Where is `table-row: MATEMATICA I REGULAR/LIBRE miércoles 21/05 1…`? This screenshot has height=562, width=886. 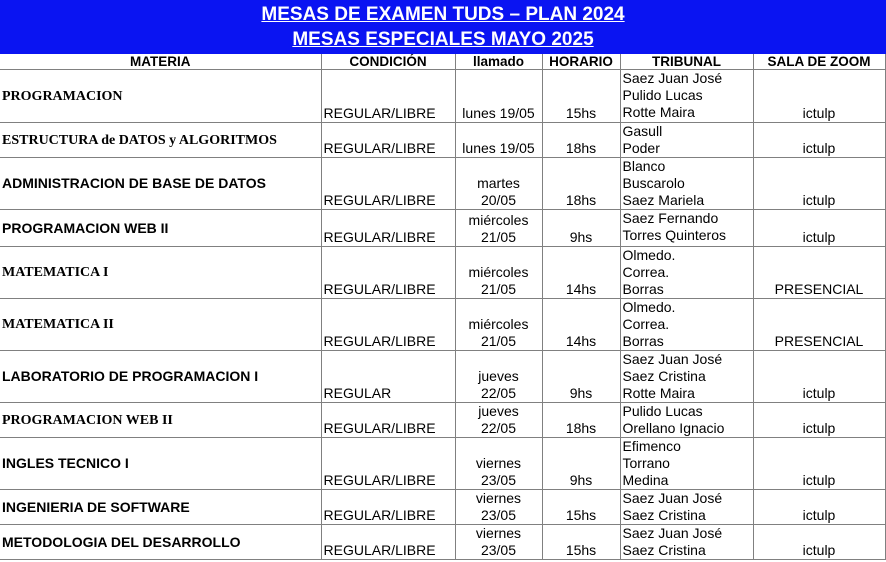
table-row: MATEMATICA I REGULAR/LIBRE miércoles 21/05 1… is located at coordinates (443, 272).